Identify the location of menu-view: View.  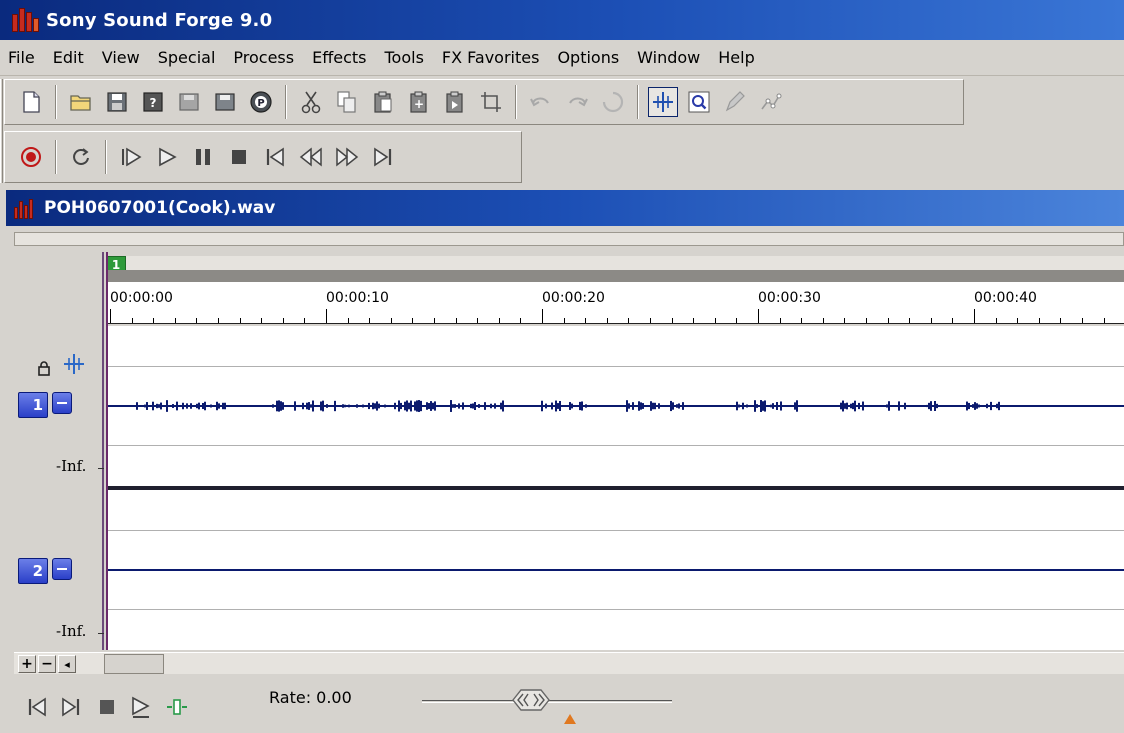
(121, 57).